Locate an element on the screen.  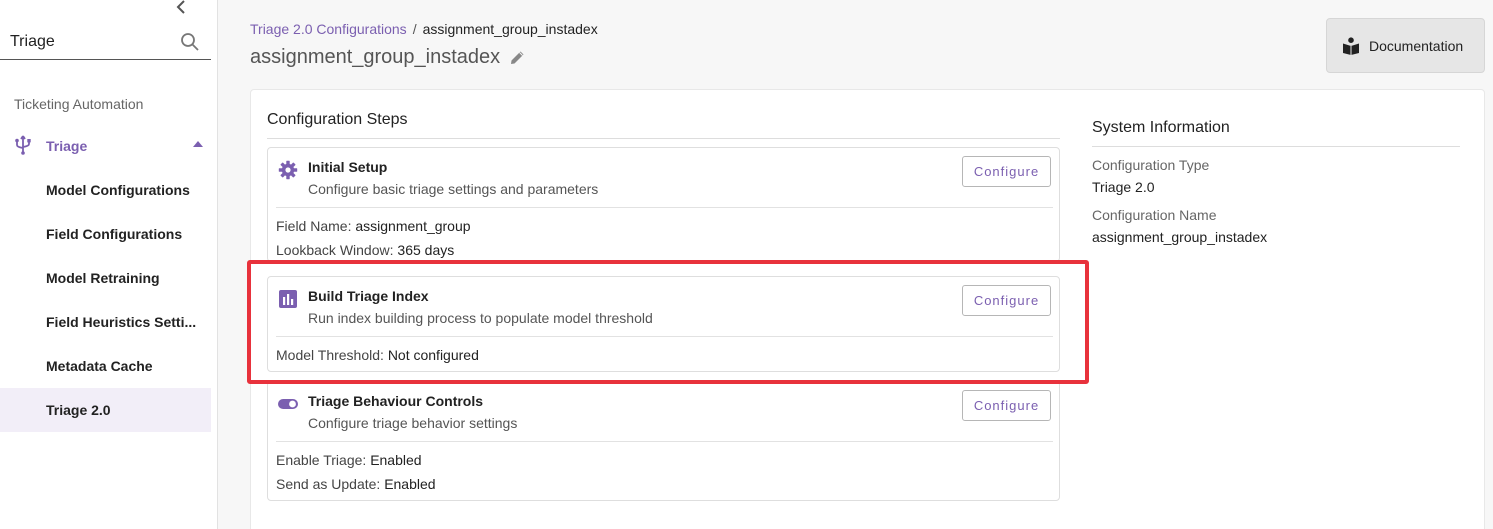
send-as-update-row: Send as Update: Enabled is located at coordinates (356, 484).